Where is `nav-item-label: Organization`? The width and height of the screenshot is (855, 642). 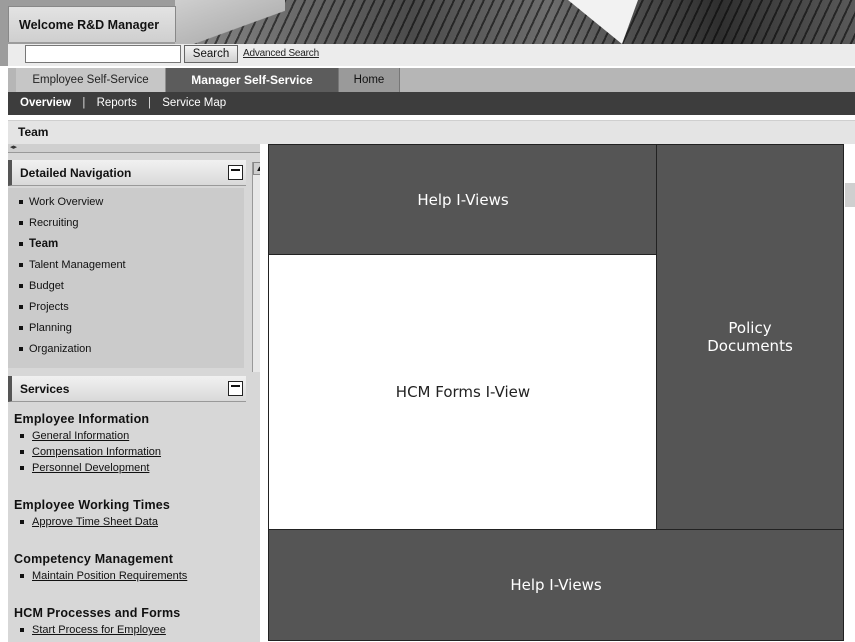
nav-item-label: Organization is located at coordinates (60, 349).